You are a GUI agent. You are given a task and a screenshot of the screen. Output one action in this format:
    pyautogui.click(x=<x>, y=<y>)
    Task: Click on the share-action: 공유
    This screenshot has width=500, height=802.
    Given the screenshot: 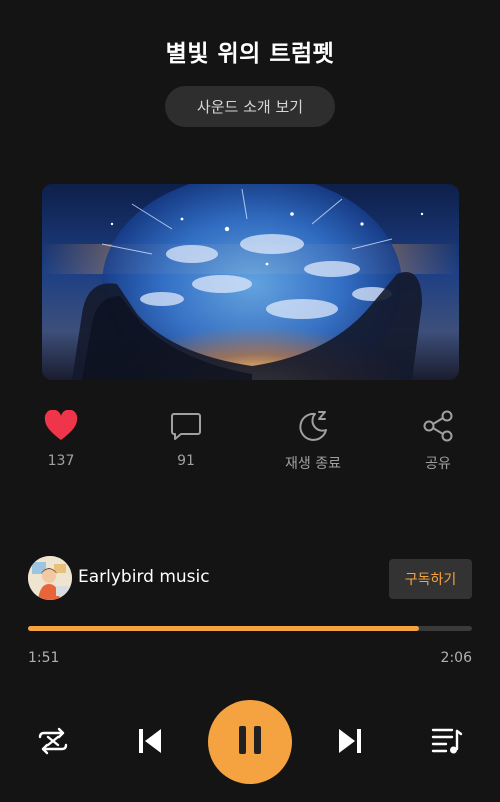 What is the action you would take?
    pyautogui.click(x=438, y=440)
    